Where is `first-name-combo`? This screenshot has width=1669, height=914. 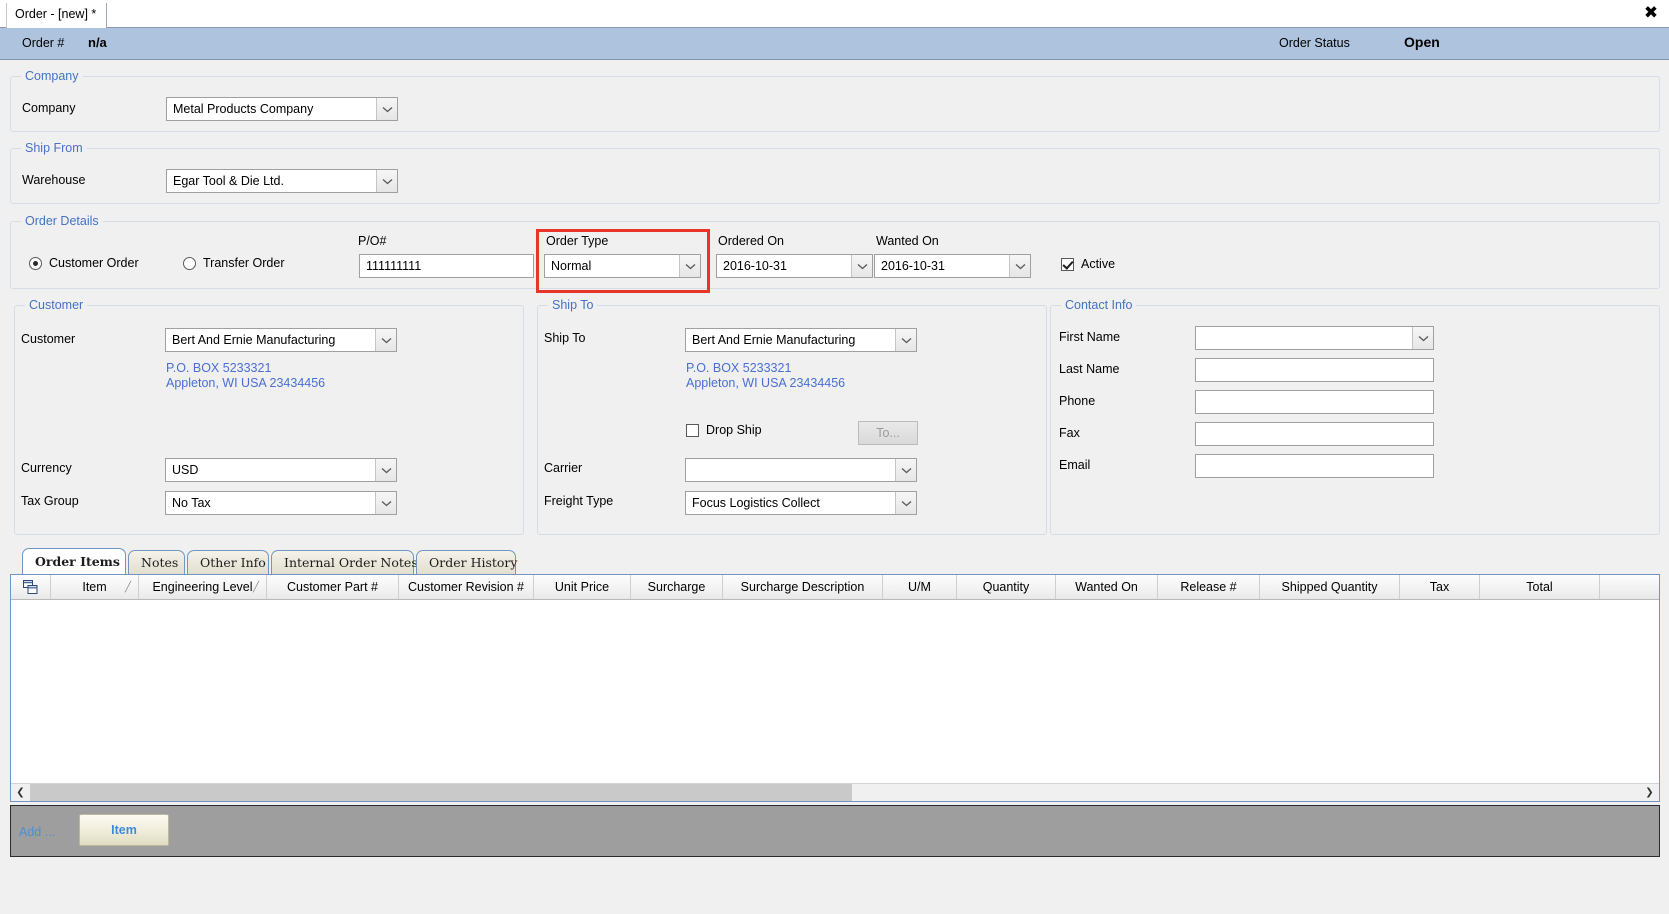 first-name-combo is located at coordinates (1314, 338).